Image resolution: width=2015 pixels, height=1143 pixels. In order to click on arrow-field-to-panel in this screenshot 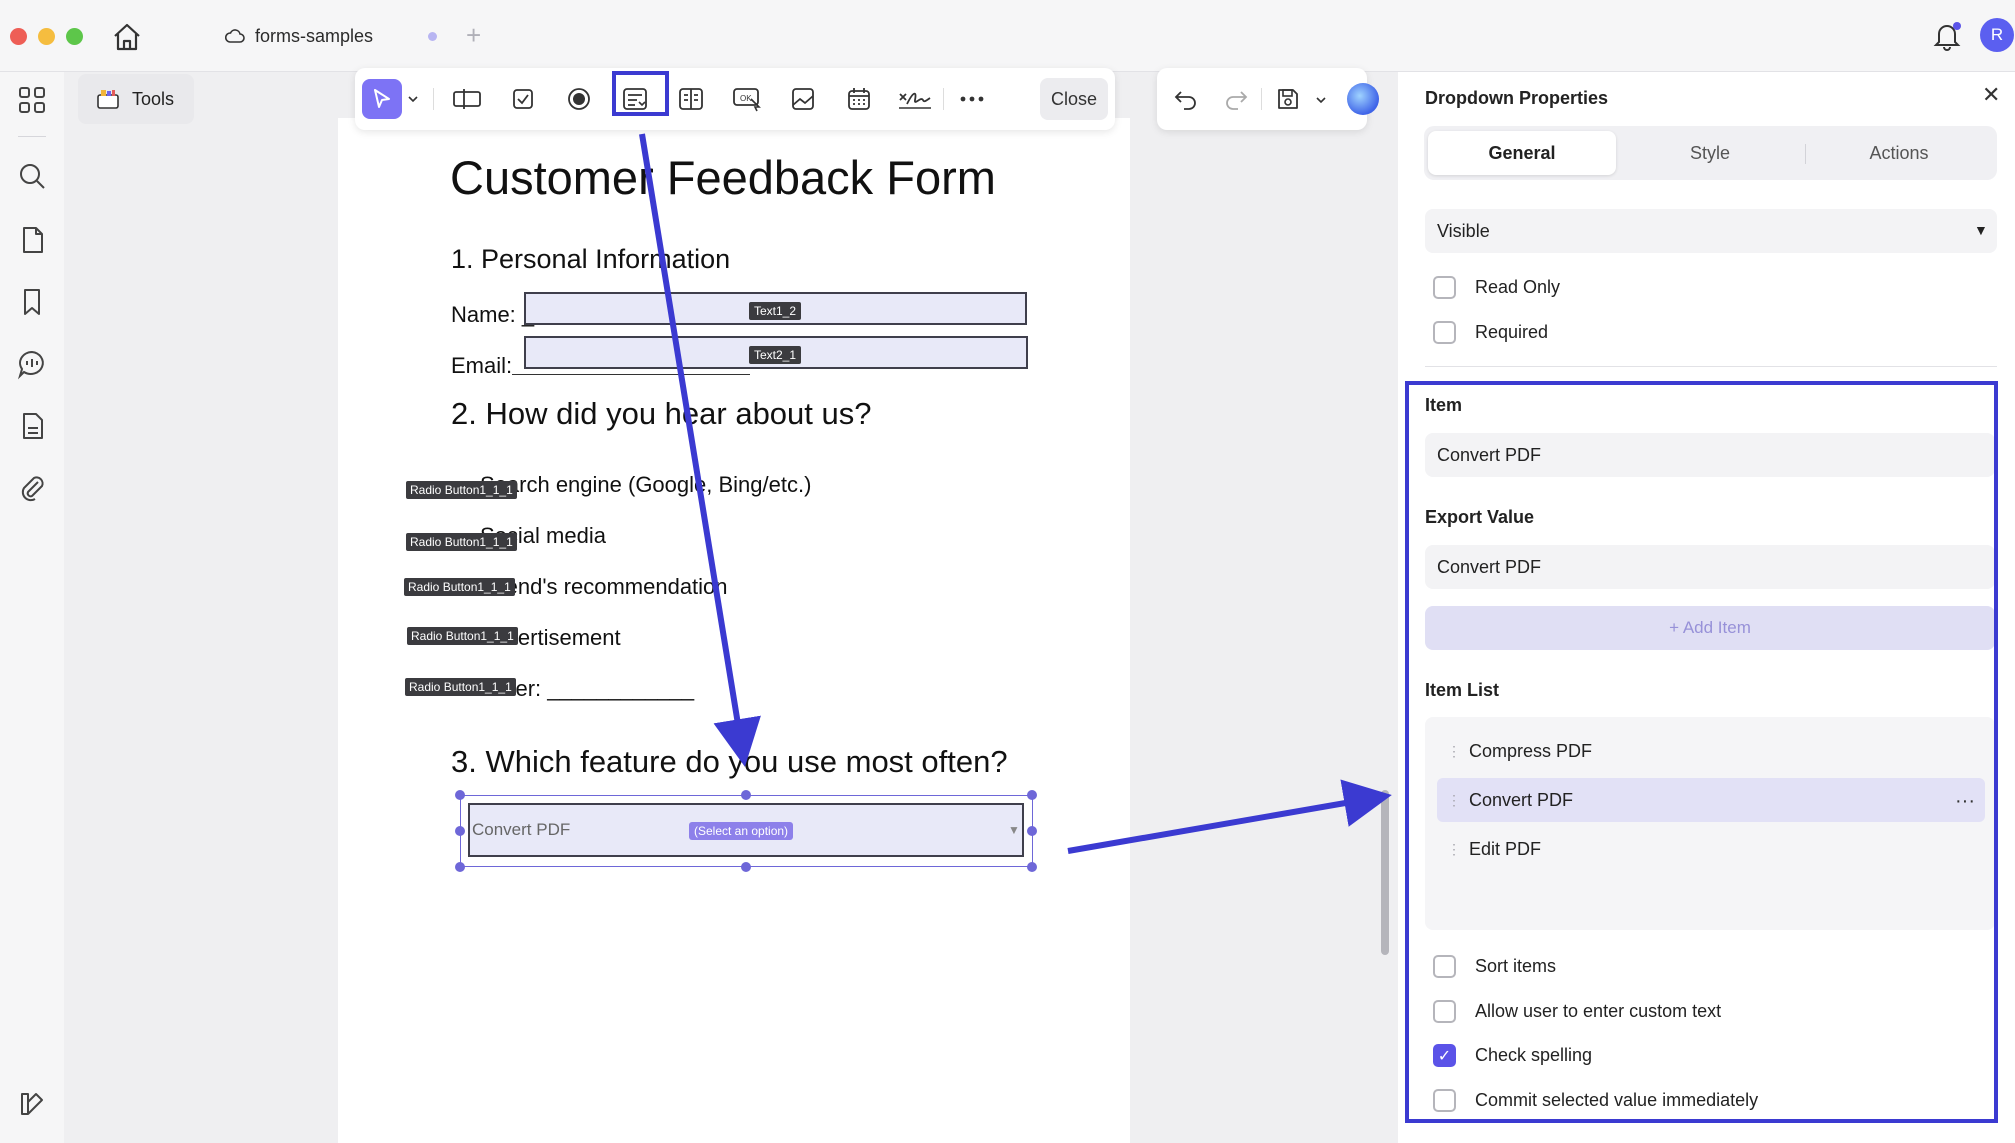, I will do `click(1229, 816)`.